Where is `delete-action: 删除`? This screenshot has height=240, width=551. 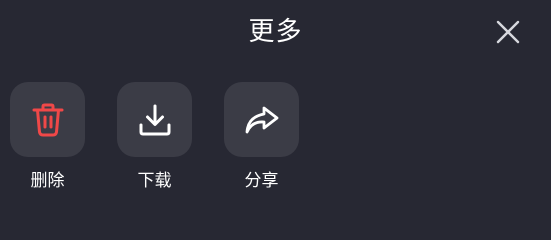
delete-action: 删除 is located at coordinates (47, 137).